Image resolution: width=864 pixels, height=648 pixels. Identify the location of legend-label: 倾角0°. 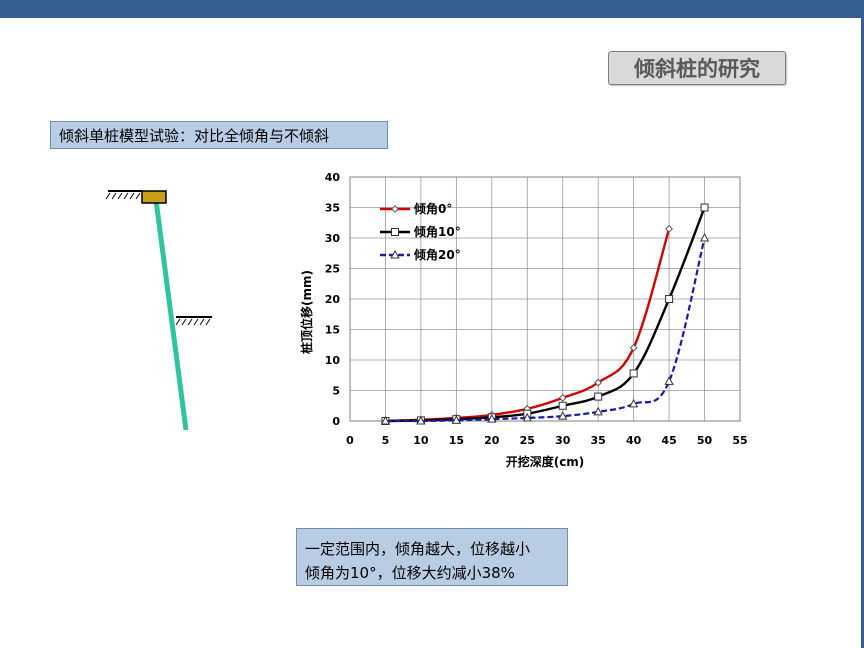
(432, 208).